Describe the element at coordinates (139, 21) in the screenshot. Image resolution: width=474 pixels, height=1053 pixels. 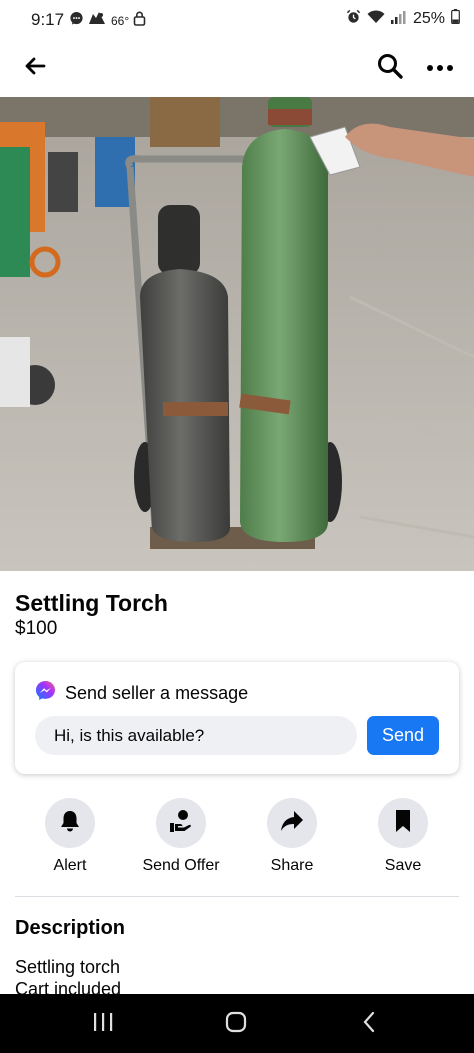
I see `lock-icon` at that location.